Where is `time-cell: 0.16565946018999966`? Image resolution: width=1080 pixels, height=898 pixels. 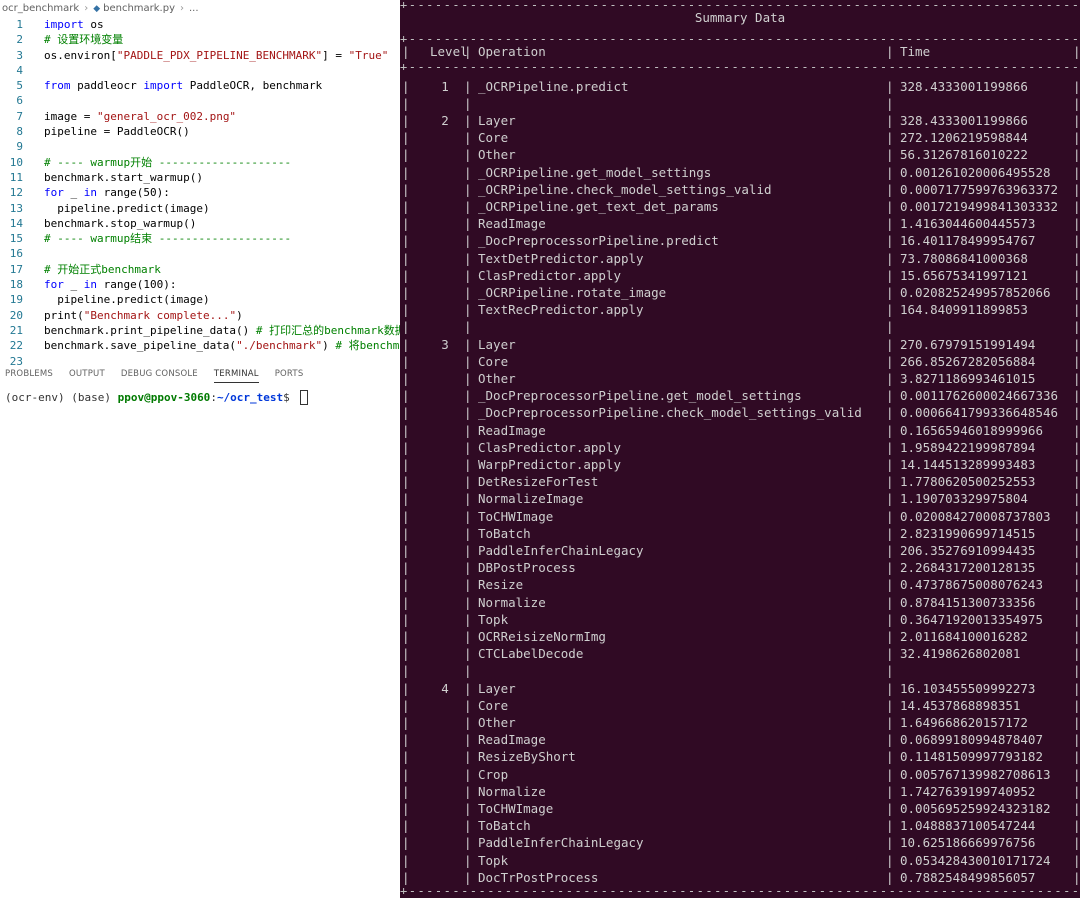 time-cell: 0.16565946018999966 is located at coordinates (971, 430).